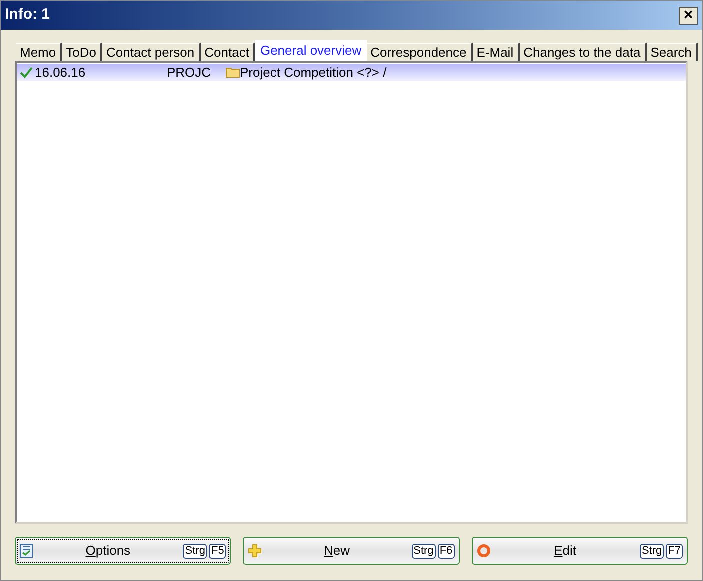  I want to click on tab: Changes to the data, so click(583, 52).